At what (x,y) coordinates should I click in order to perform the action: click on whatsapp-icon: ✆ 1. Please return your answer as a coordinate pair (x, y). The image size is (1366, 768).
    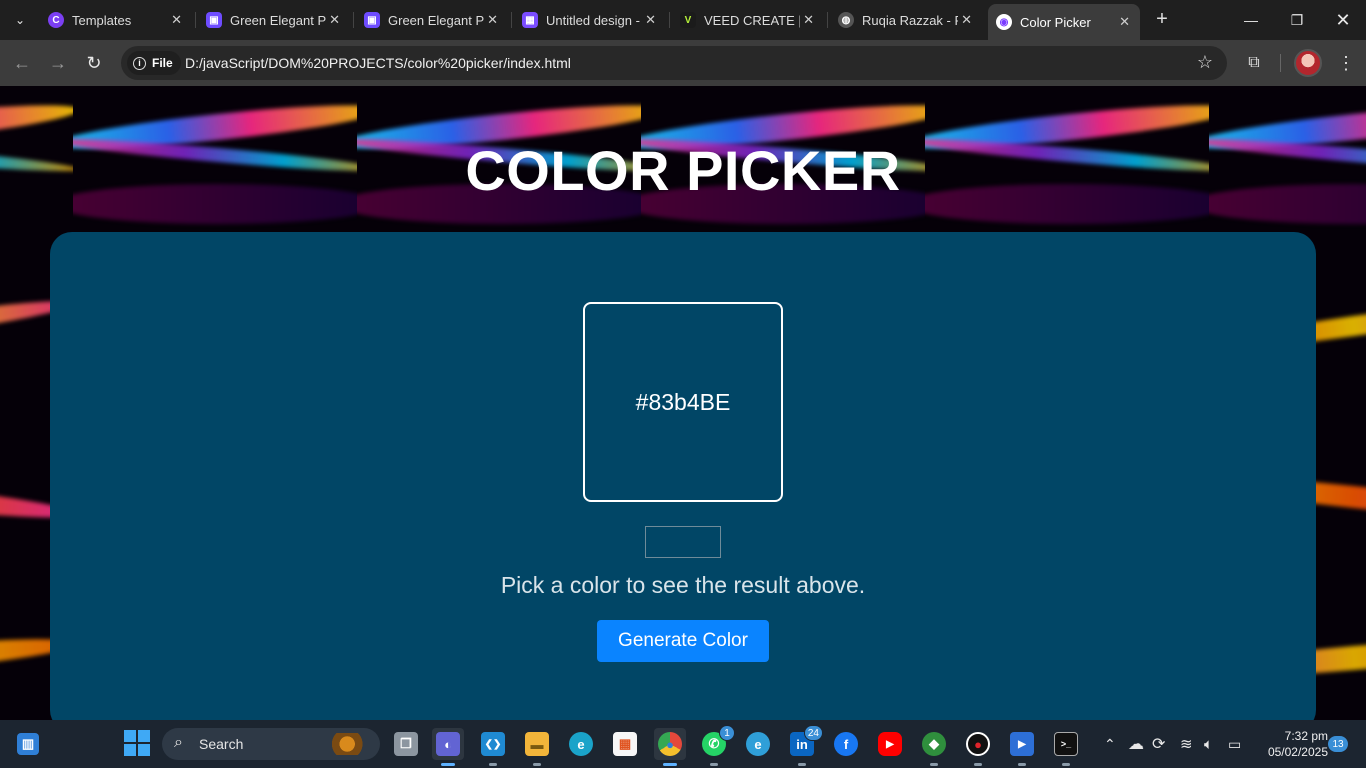
    Looking at the image, I should click on (716, 745).